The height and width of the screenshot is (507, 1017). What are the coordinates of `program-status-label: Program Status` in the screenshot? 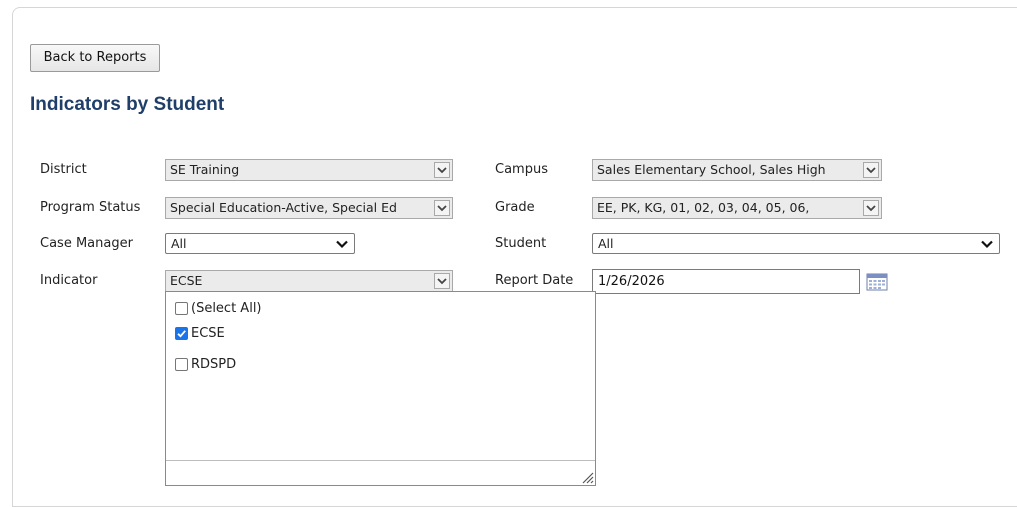 It's located at (90, 207).